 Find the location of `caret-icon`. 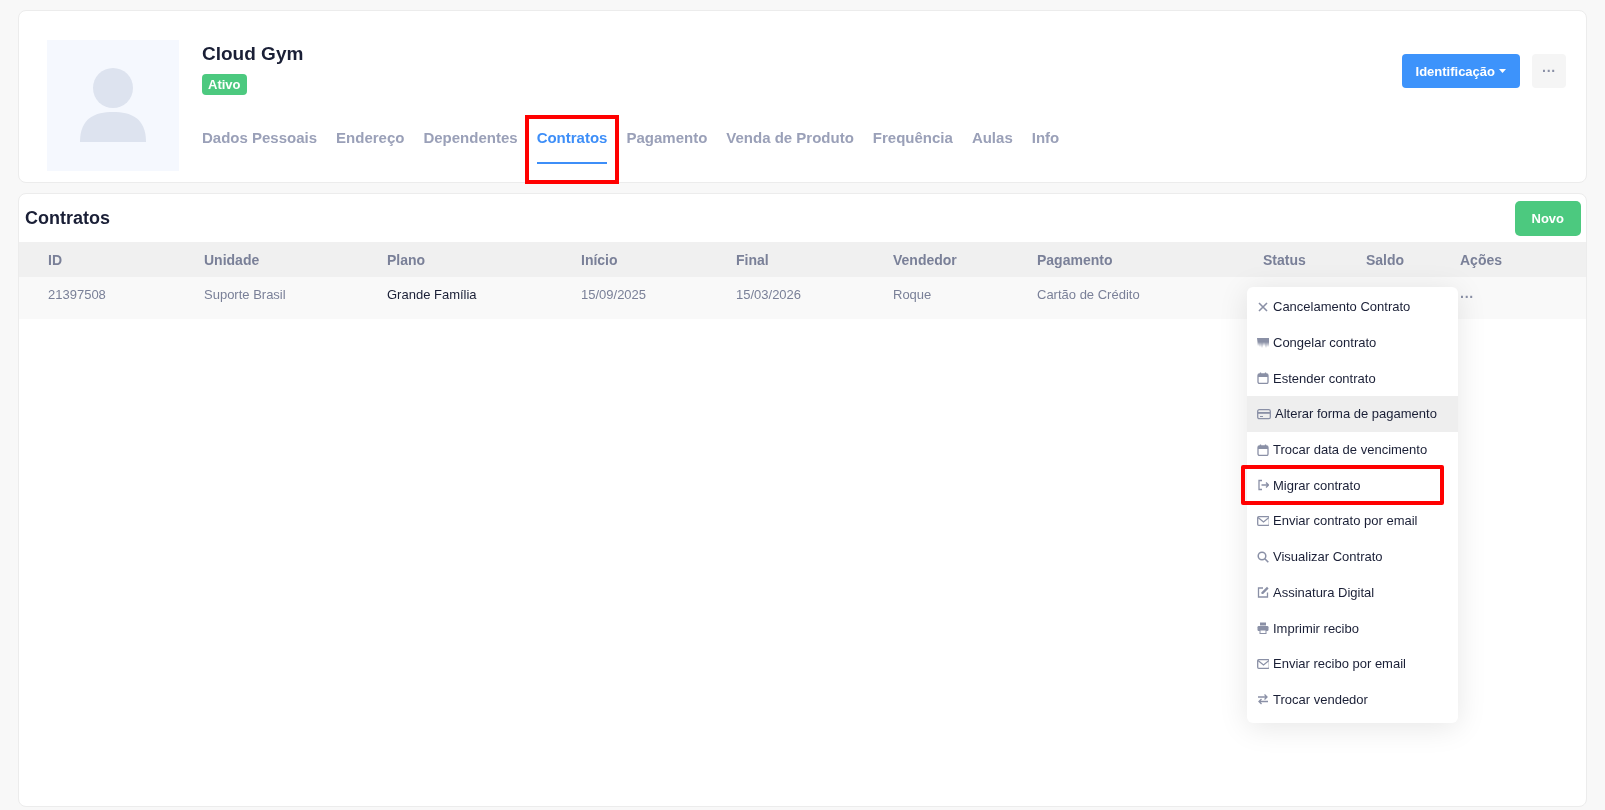

caret-icon is located at coordinates (1502, 71).